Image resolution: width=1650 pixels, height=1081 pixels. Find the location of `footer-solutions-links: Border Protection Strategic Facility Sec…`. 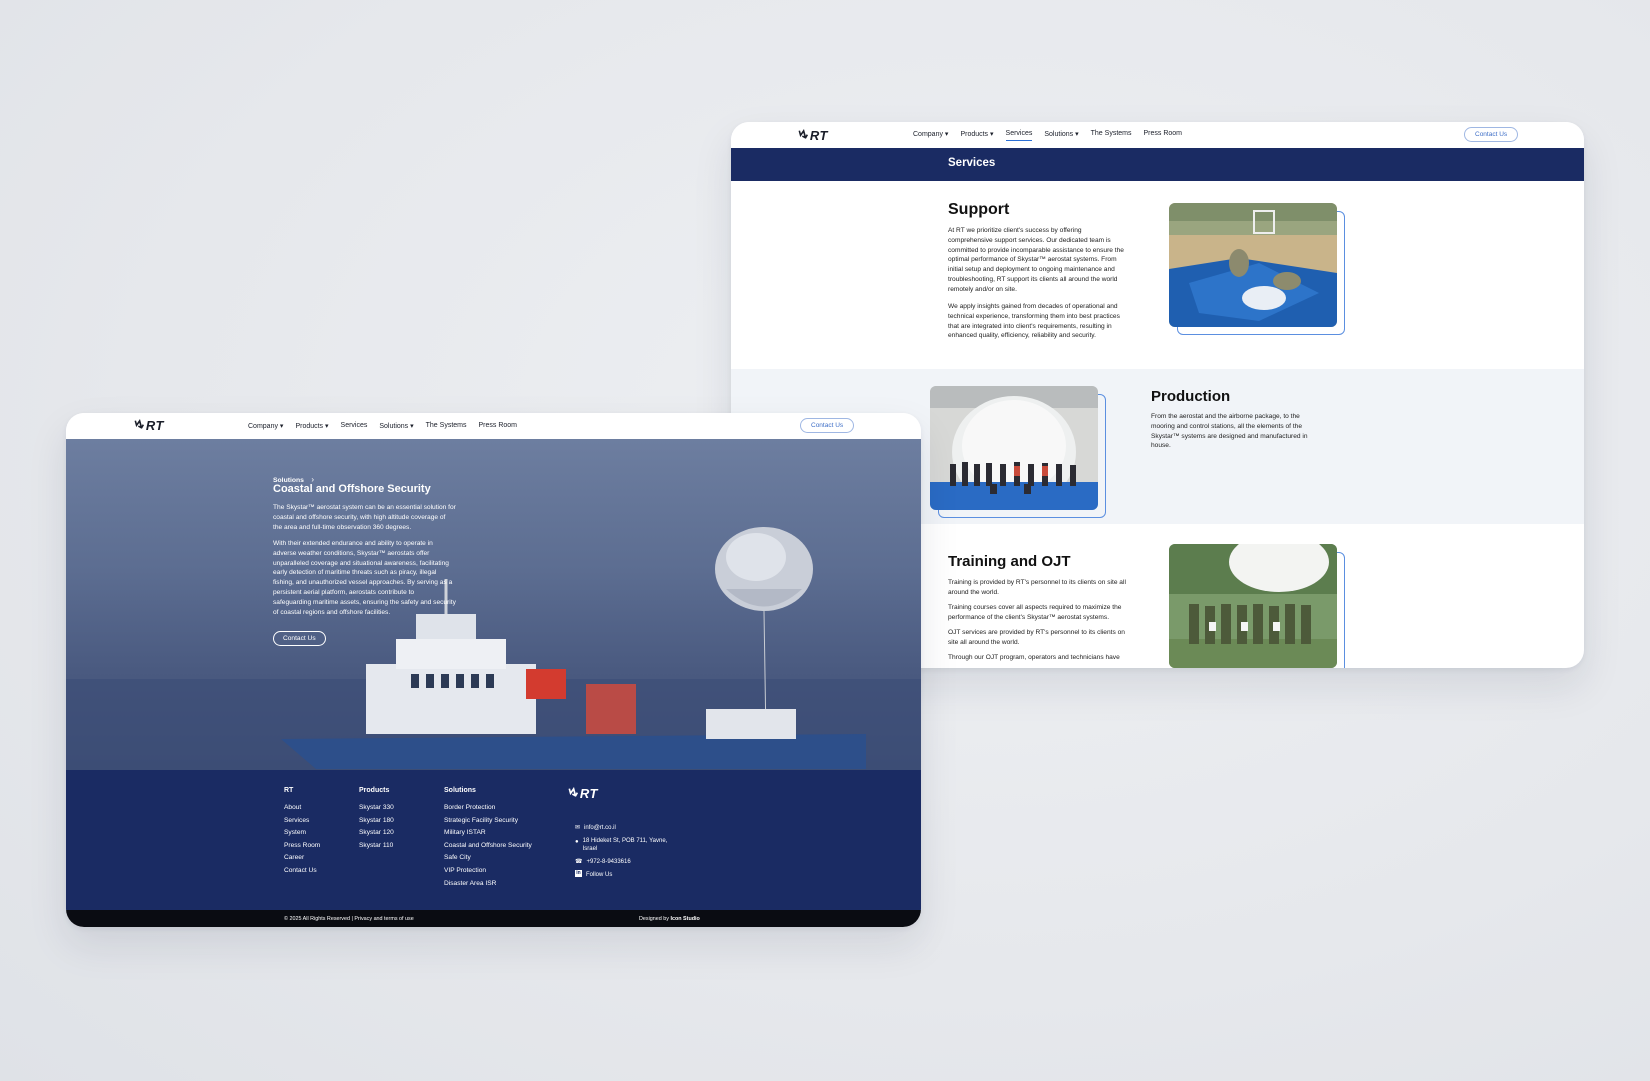

footer-solutions-links: Border Protection Strategic Facility Sec… is located at coordinates (488, 846).